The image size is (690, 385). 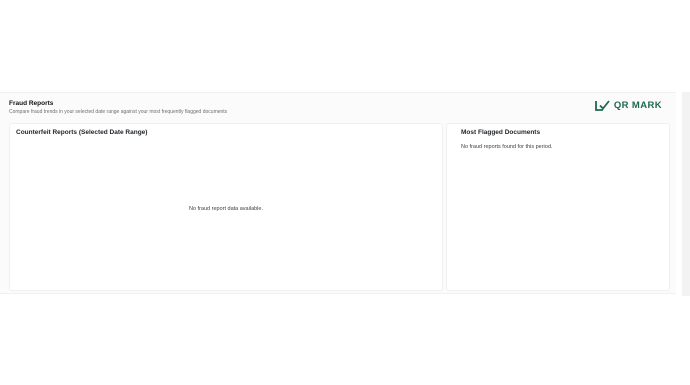 I want to click on counterfeit-empty-message: No fraud report data available., so click(x=226, y=209).